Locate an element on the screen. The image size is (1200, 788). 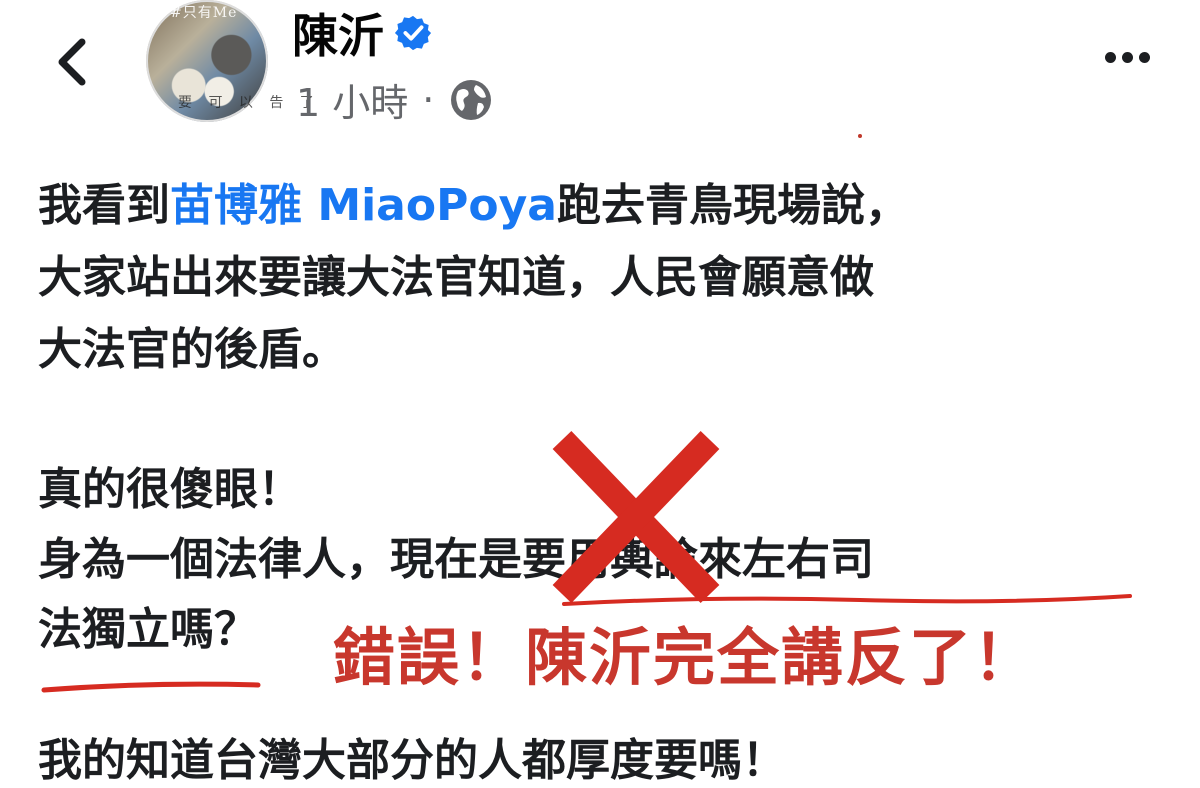
post-line-6: 法獨立嗎？ is located at coordinates (148, 629).